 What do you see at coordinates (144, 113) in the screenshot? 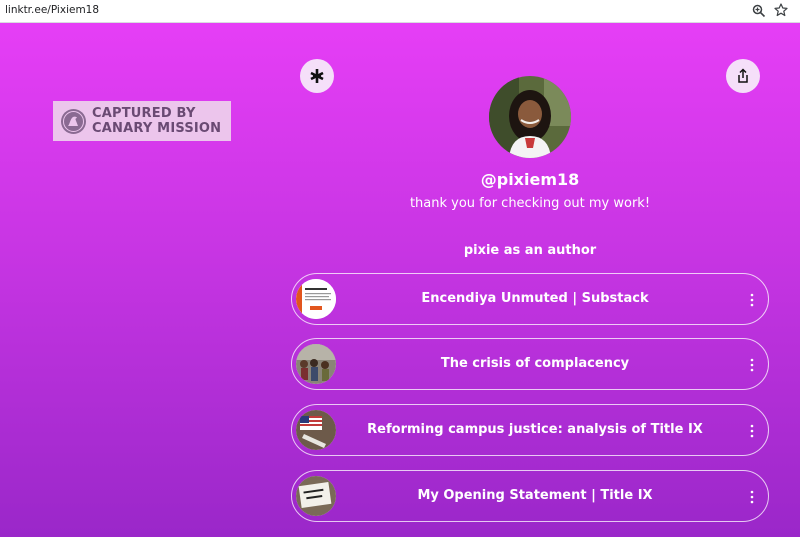
I see `stamp-line-1: CAPTURED BY` at bounding box center [144, 113].